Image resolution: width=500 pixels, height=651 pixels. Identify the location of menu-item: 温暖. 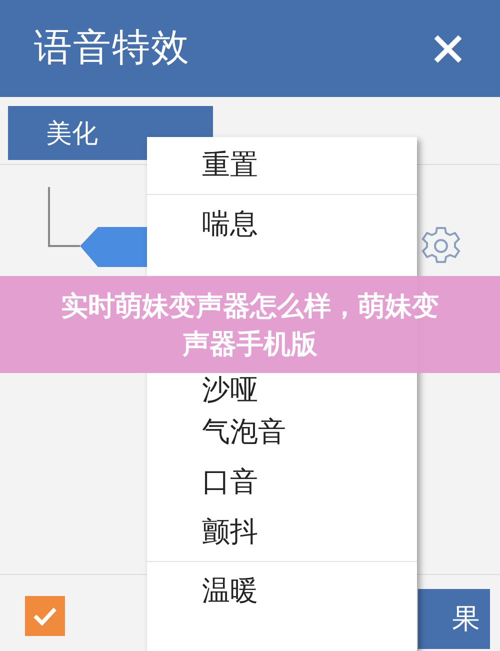
(282, 591).